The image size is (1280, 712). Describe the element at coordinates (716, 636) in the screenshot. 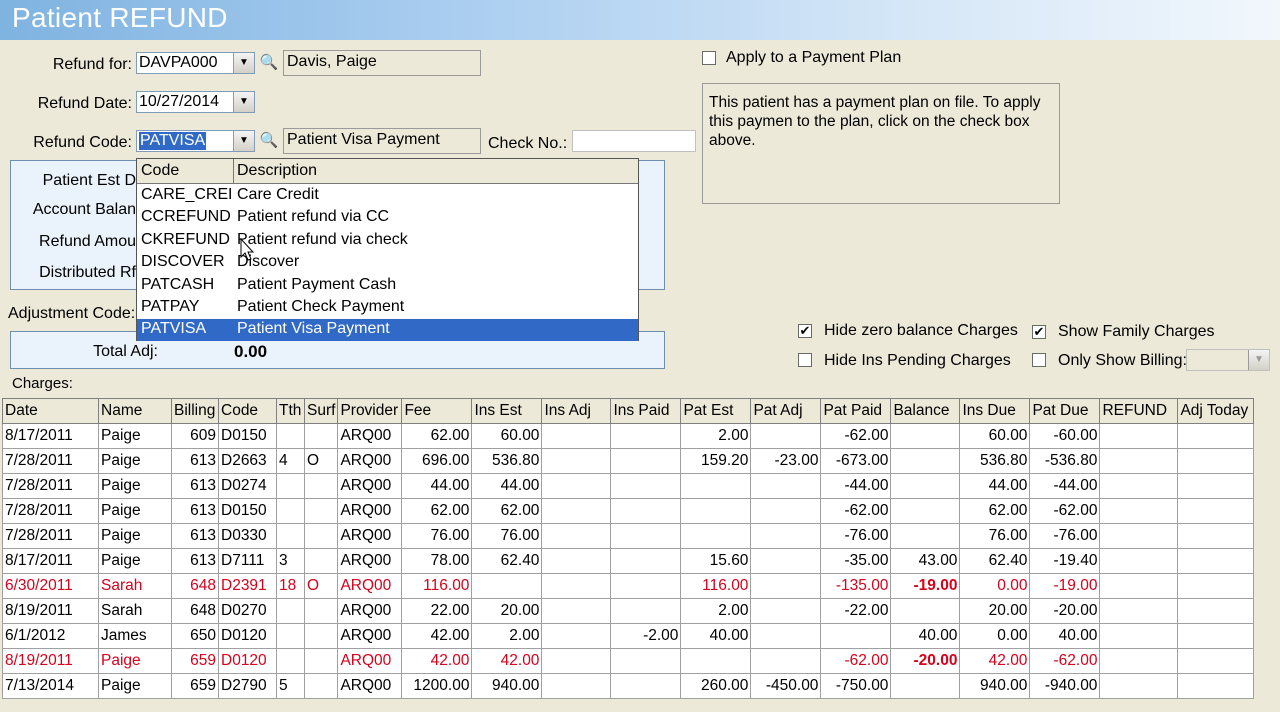

I see `table-cell: 40.00` at that location.